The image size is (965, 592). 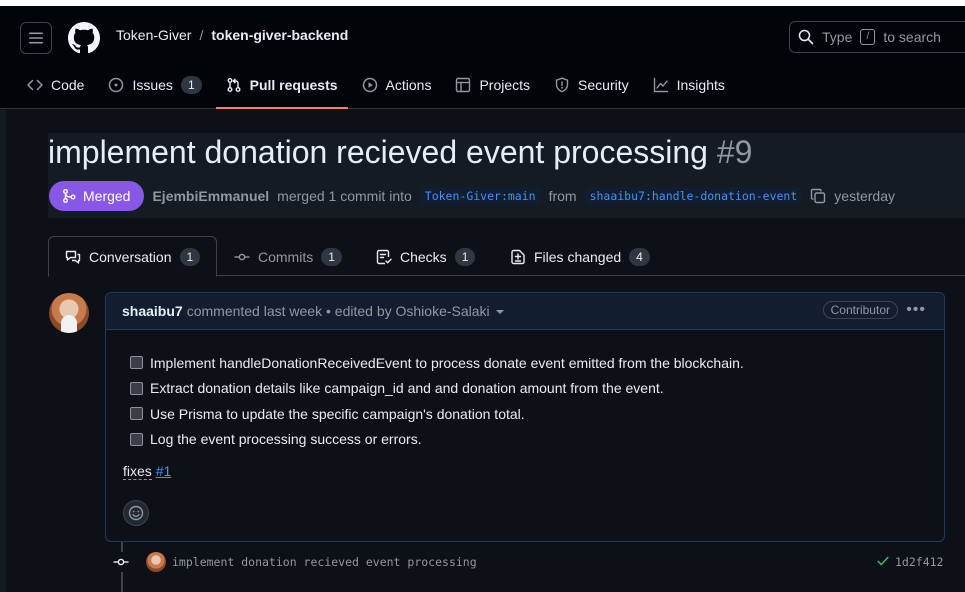 What do you see at coordinates (465, 256) in the screenshot?
I see `tab-checks-count: 1` at bounding box center [465, 256].